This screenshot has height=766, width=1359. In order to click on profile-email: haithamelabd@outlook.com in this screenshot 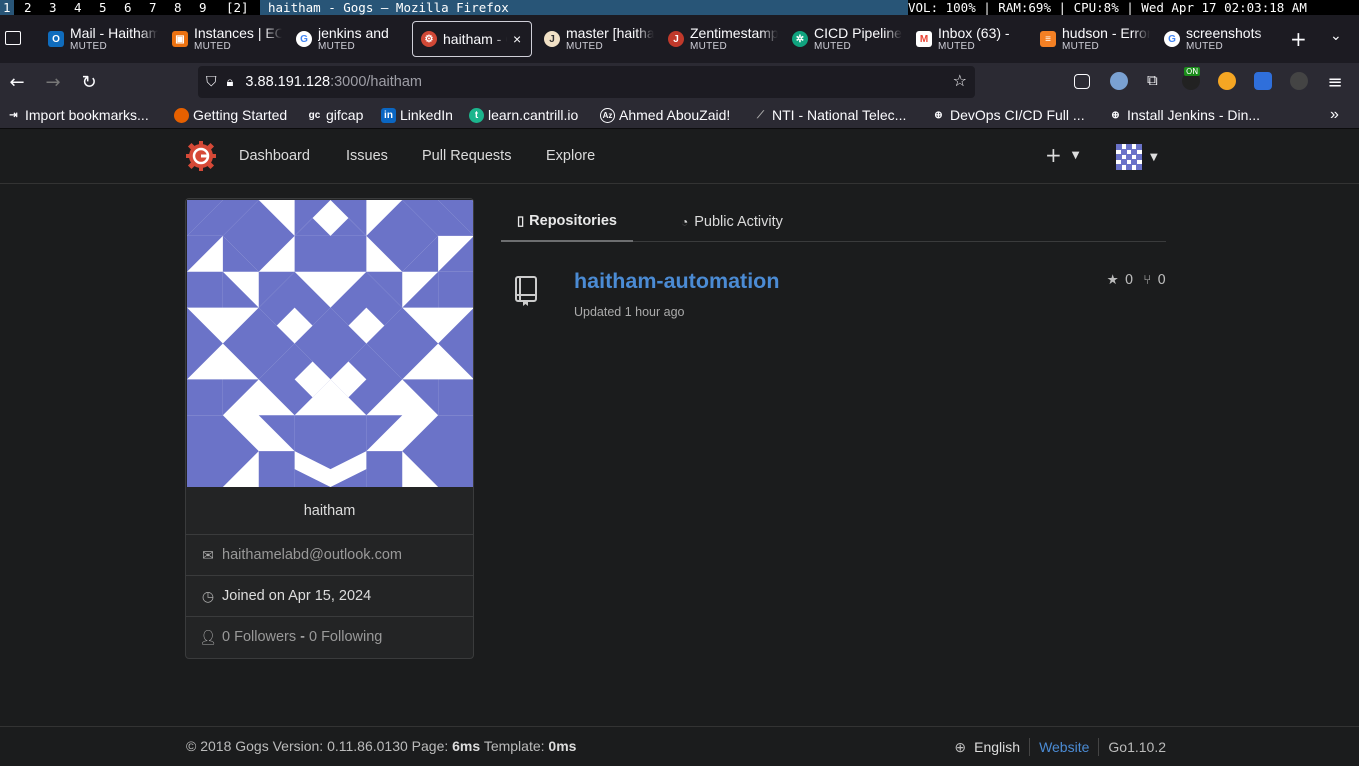, I will do `click(312, 555)`.